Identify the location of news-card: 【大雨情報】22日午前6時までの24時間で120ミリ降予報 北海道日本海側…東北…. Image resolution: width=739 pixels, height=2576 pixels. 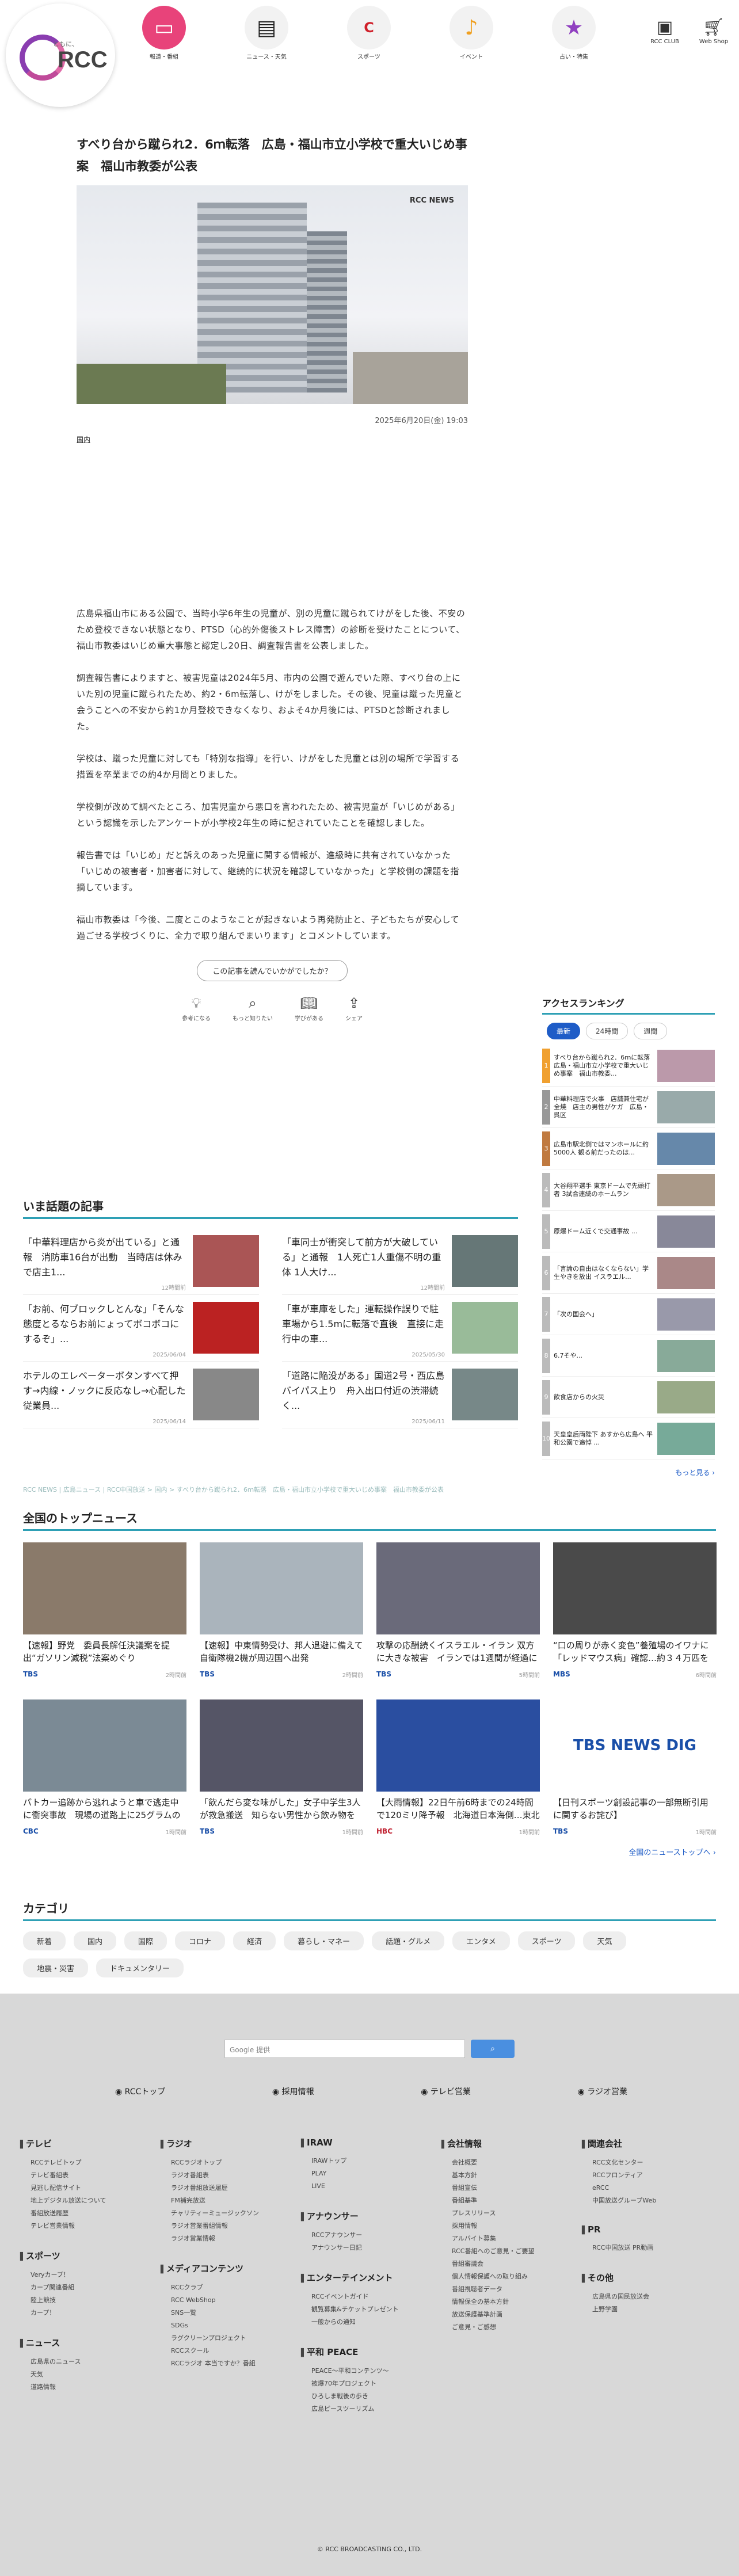
(458, 1767).